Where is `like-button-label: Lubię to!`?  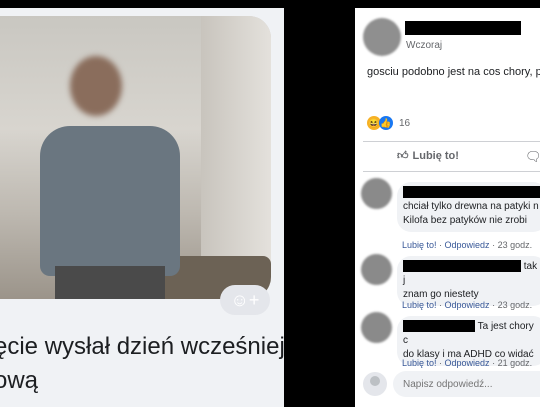
like-button-label: Lubię to! is located at coordinates (435, 155).